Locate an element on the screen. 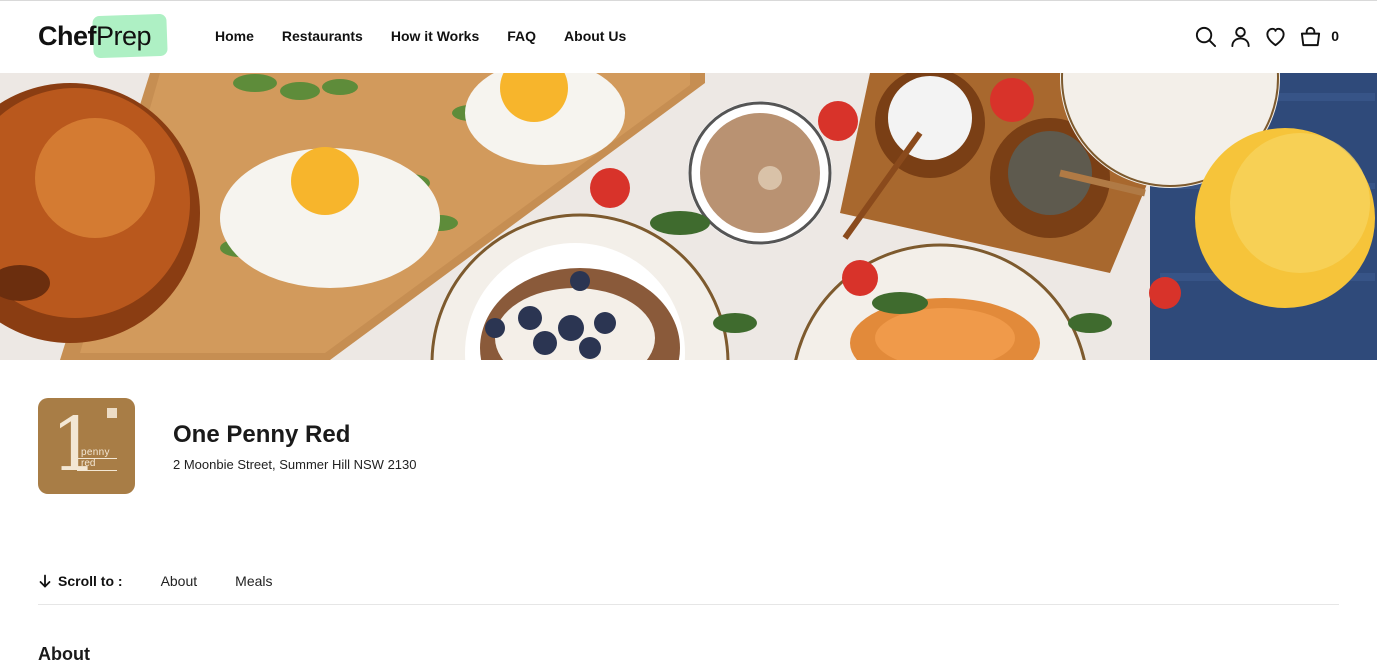 The image size is (1377, 669). logo-prep: Prep is located at coordinates (124, 36).